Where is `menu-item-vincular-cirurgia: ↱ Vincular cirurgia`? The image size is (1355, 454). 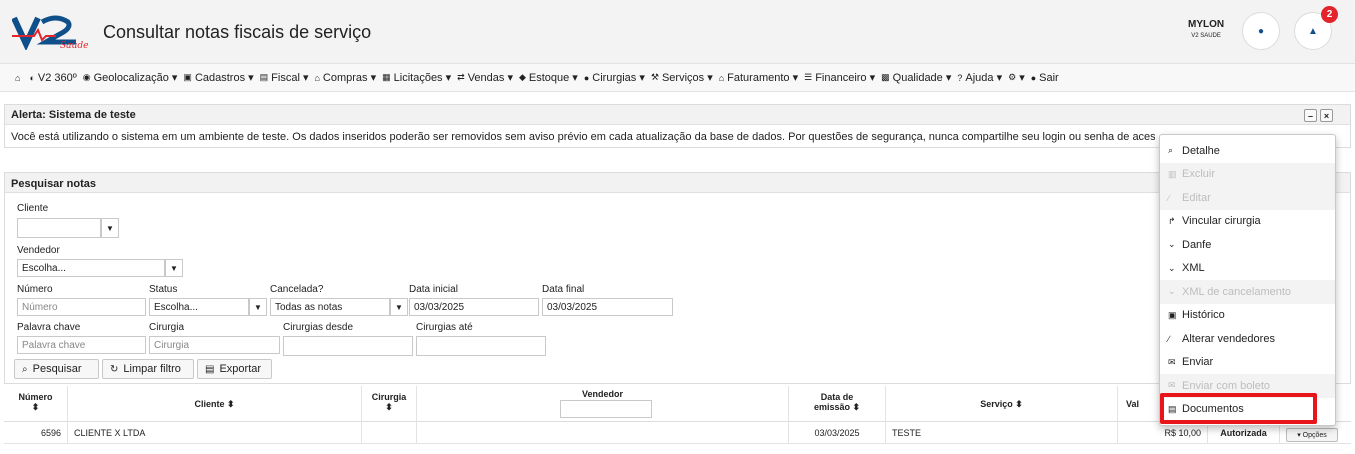 menu-item-vincular-cirurgia: ↱ Vincular cirurgia is located at coordinates (1247, 222).